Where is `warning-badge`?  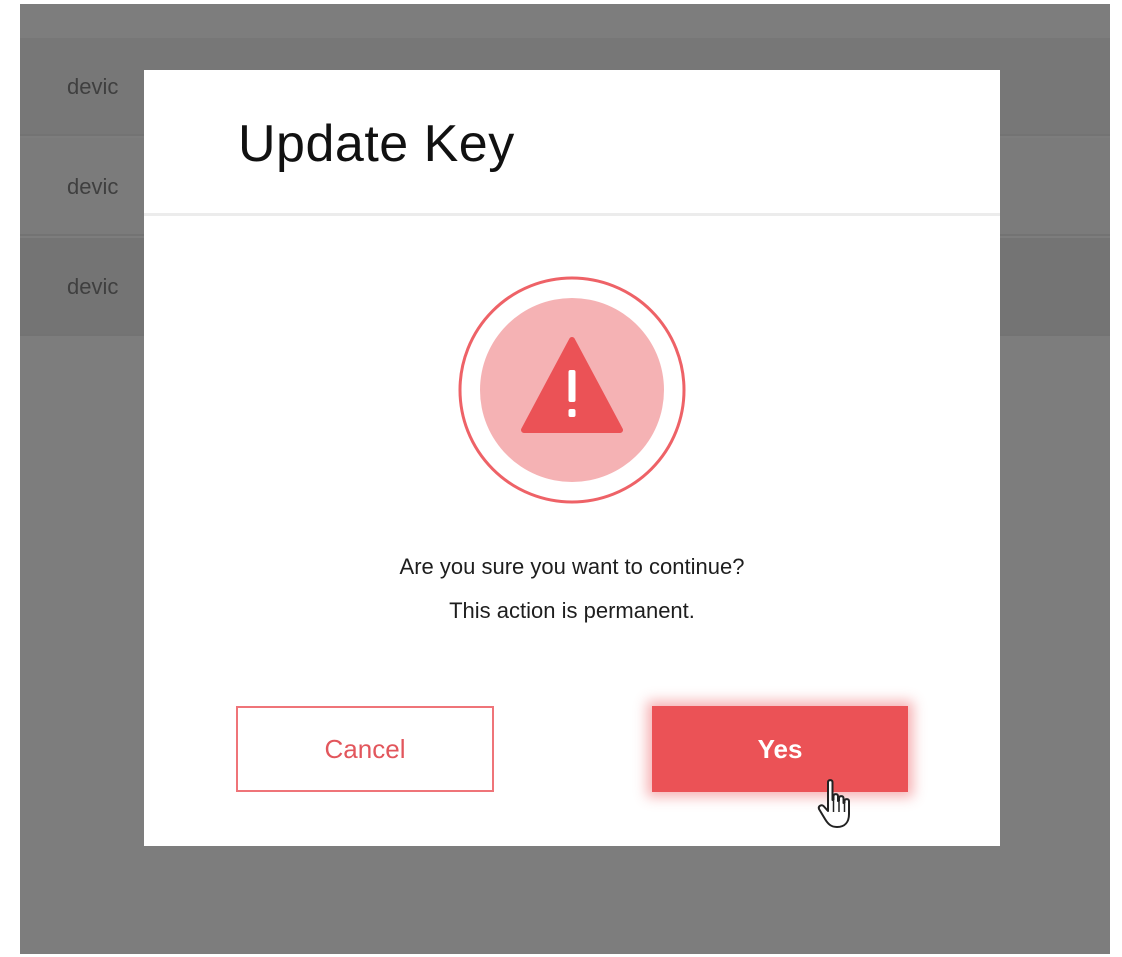 warning-badge is located at coordinates (572, 390).